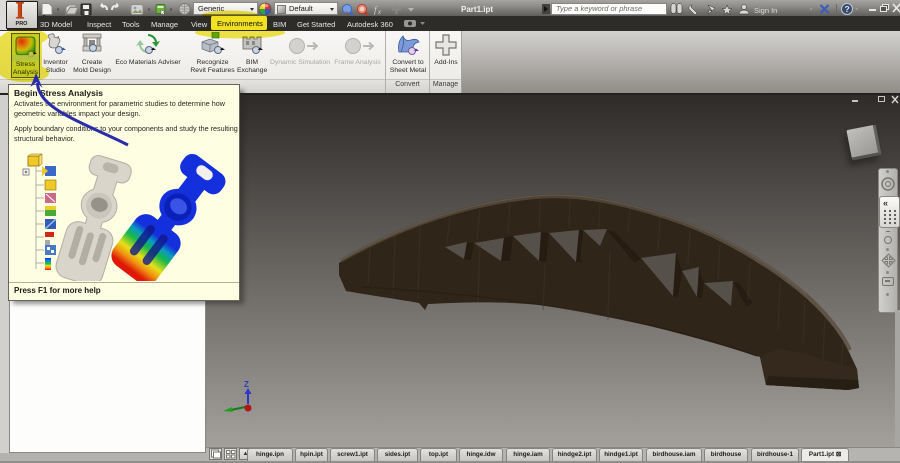 This screenshot has height=463, width=900. What do you see at coordinates (765, 10) in the screenshot?
I see `svg-text: Sign In` at bounding box center [765, 10].